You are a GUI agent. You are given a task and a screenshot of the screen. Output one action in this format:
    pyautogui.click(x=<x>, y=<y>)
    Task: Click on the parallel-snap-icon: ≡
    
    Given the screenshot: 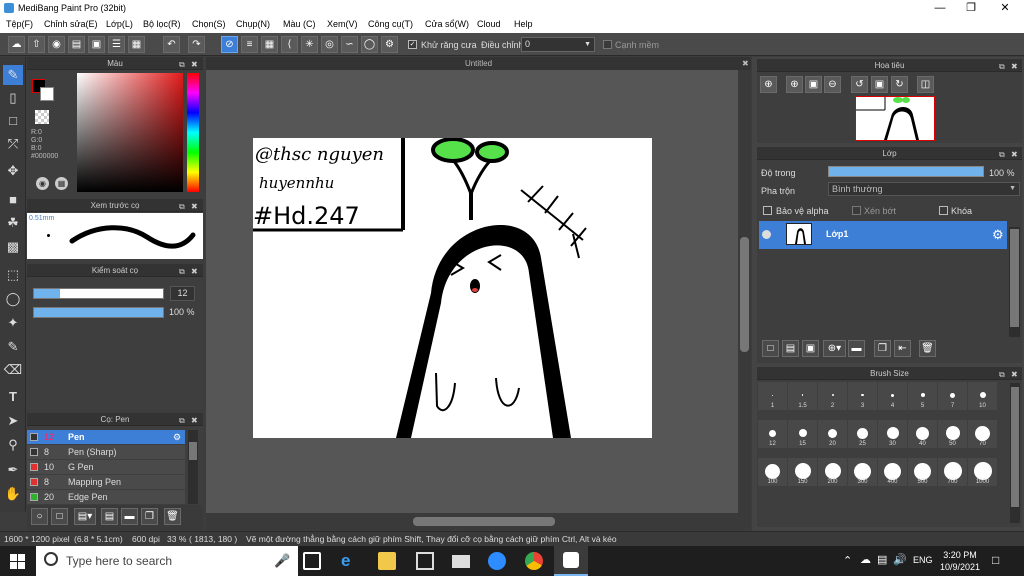 What is the action you would take?
    pyautogui.click(x=249, y=44)
    